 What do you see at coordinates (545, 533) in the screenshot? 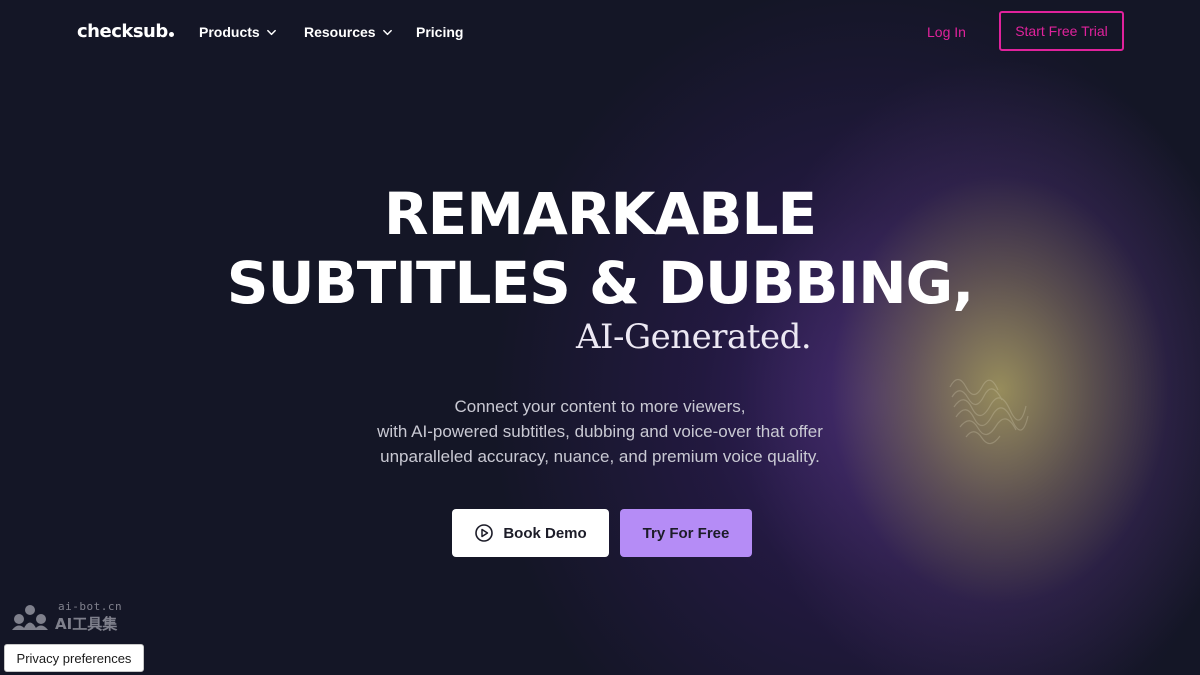
I see `book-demo-label: Book Demo` at bounding box center [545, 533].